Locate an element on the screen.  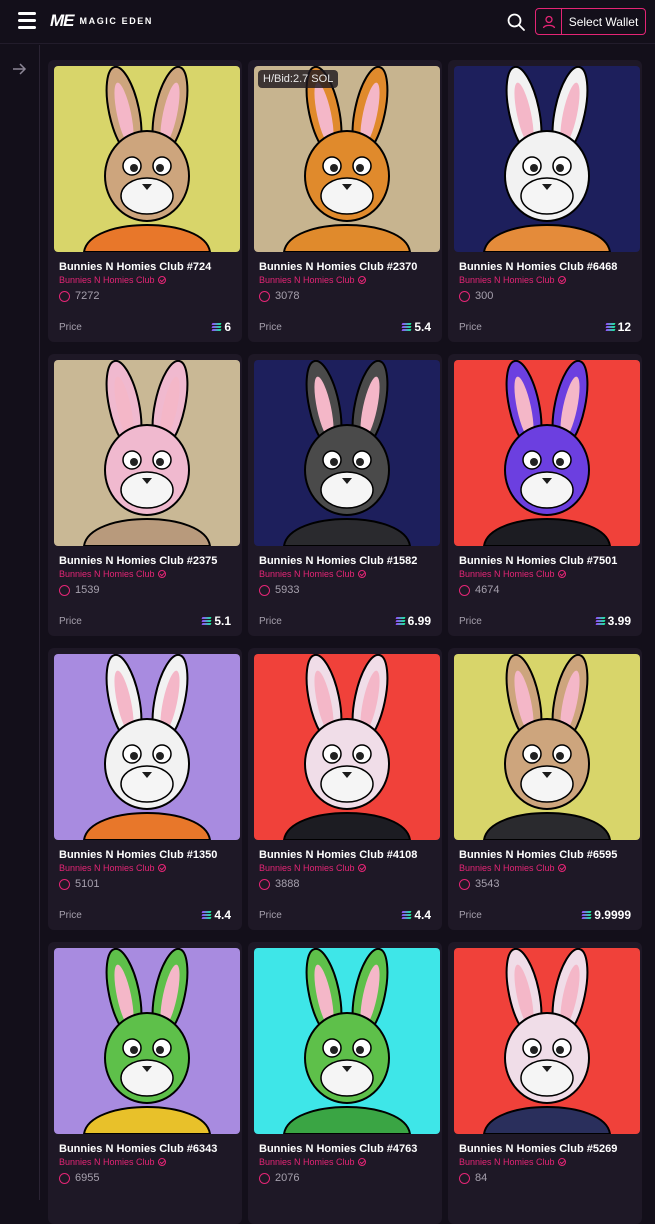
nft-name: Bunnies N Homies Club #4763 is located at coordinates (347, 1149).